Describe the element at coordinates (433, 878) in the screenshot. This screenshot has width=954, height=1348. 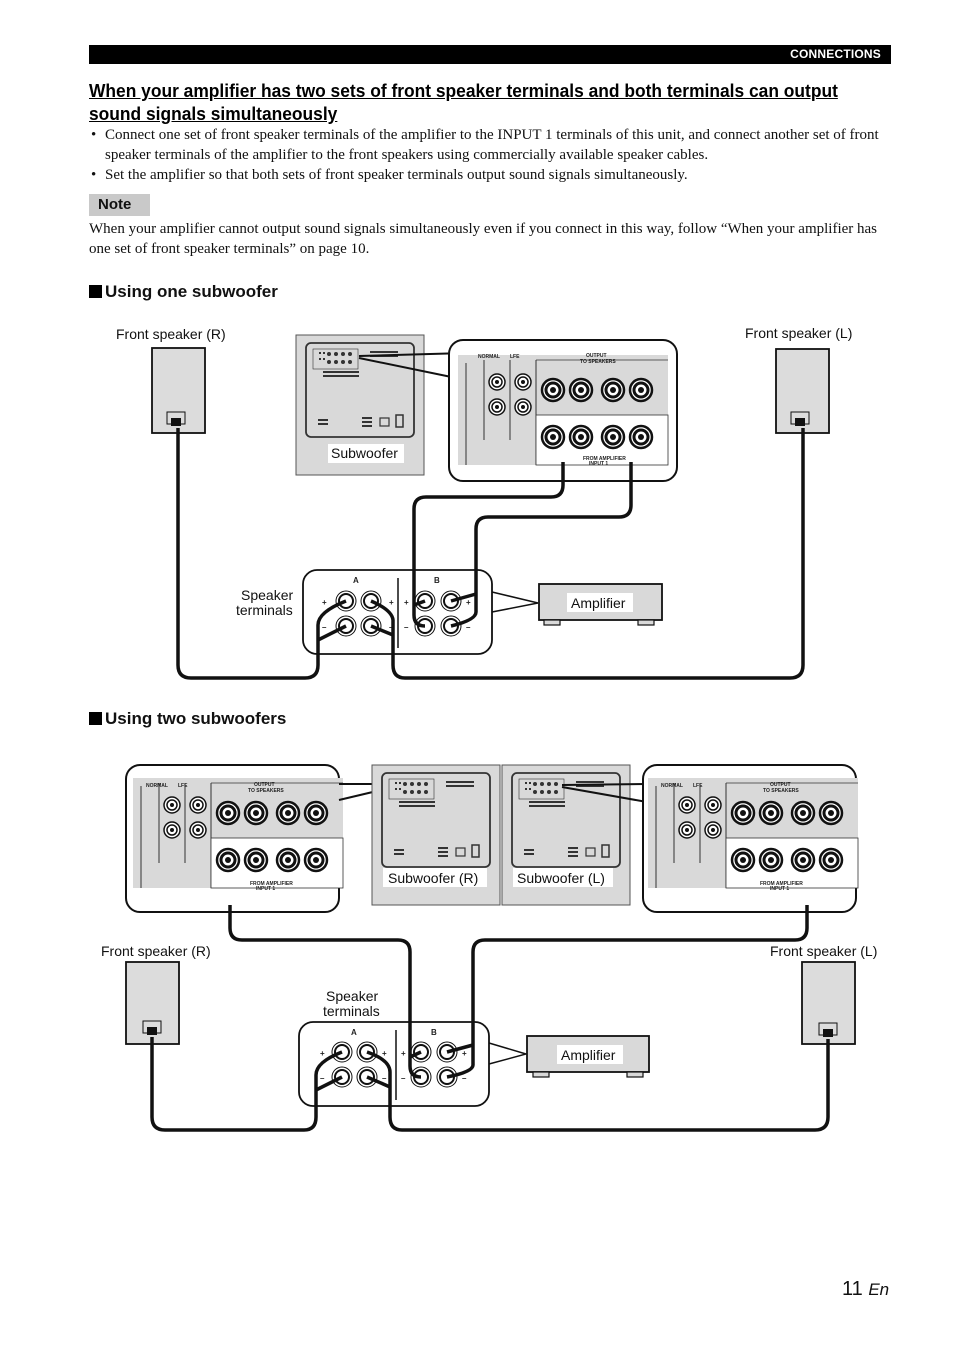
I see `subwoofer-r-label: Subwoofer (R)` at that location.